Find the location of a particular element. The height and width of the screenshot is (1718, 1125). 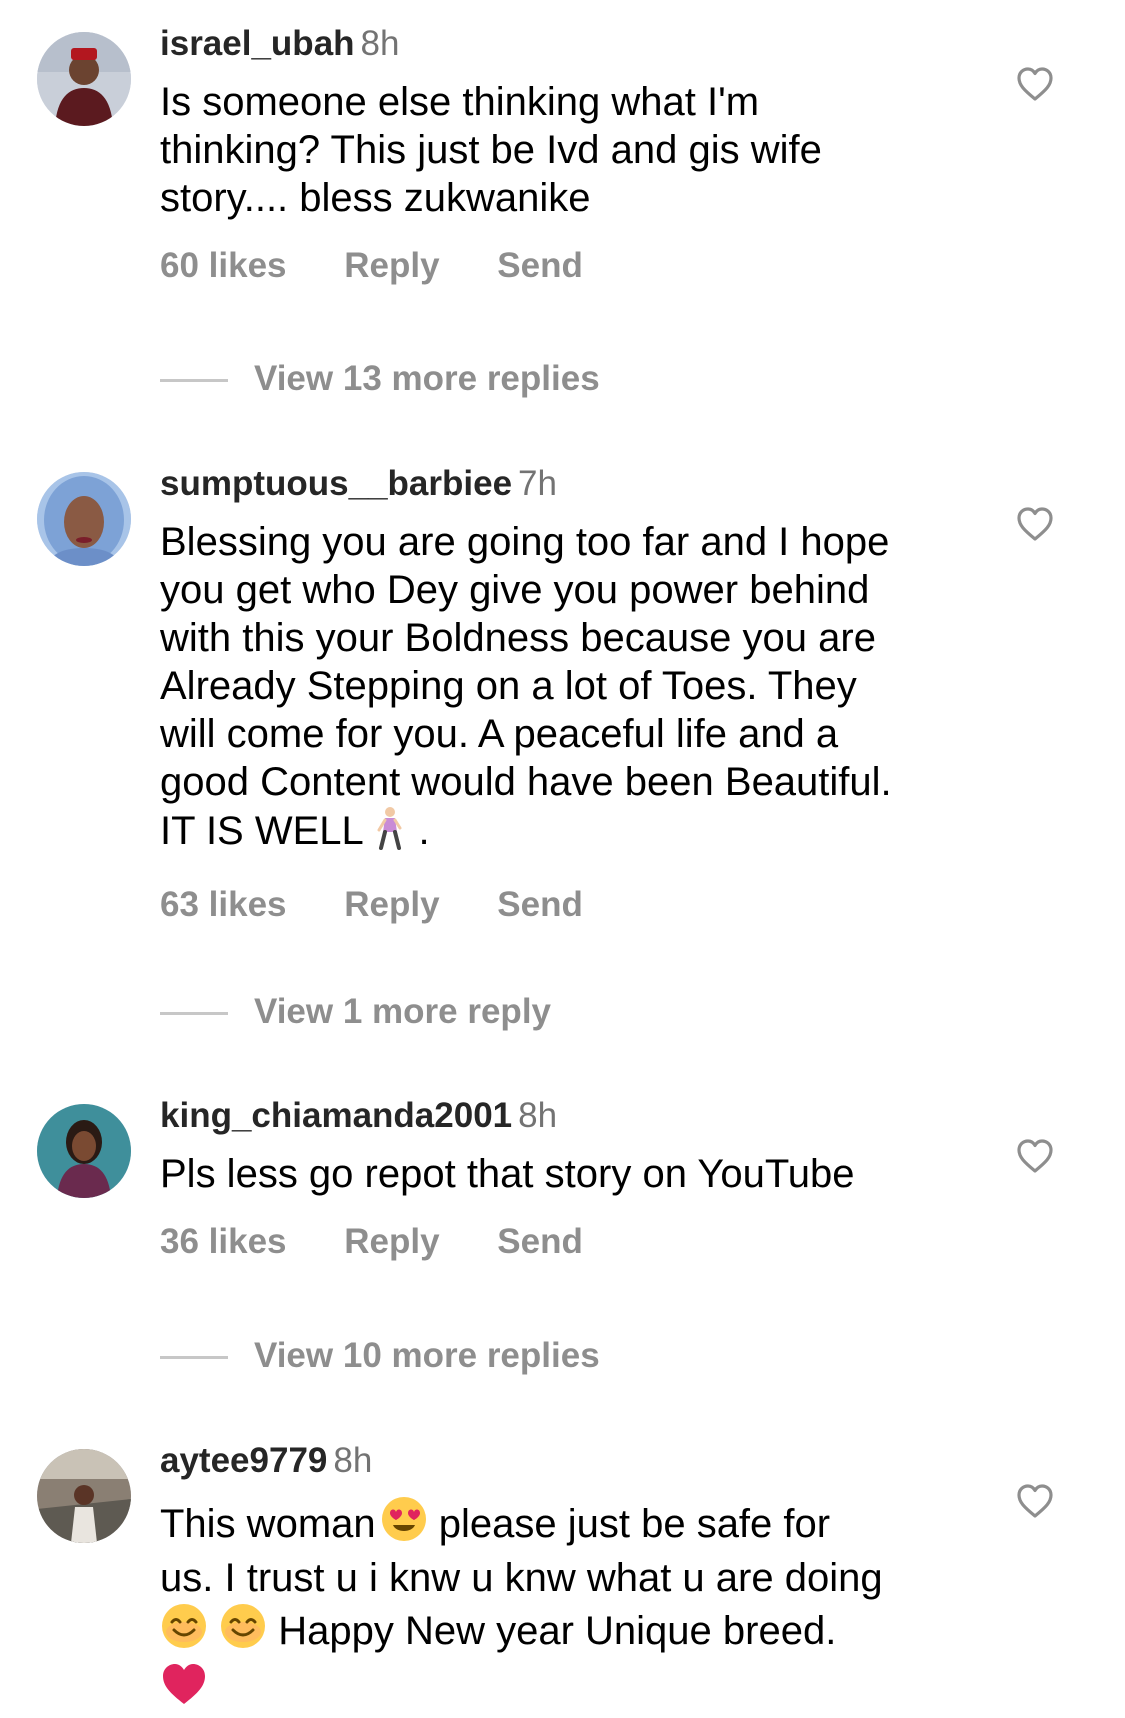

comment-line: IT IS WELL . is located at coordinates (580, 833).